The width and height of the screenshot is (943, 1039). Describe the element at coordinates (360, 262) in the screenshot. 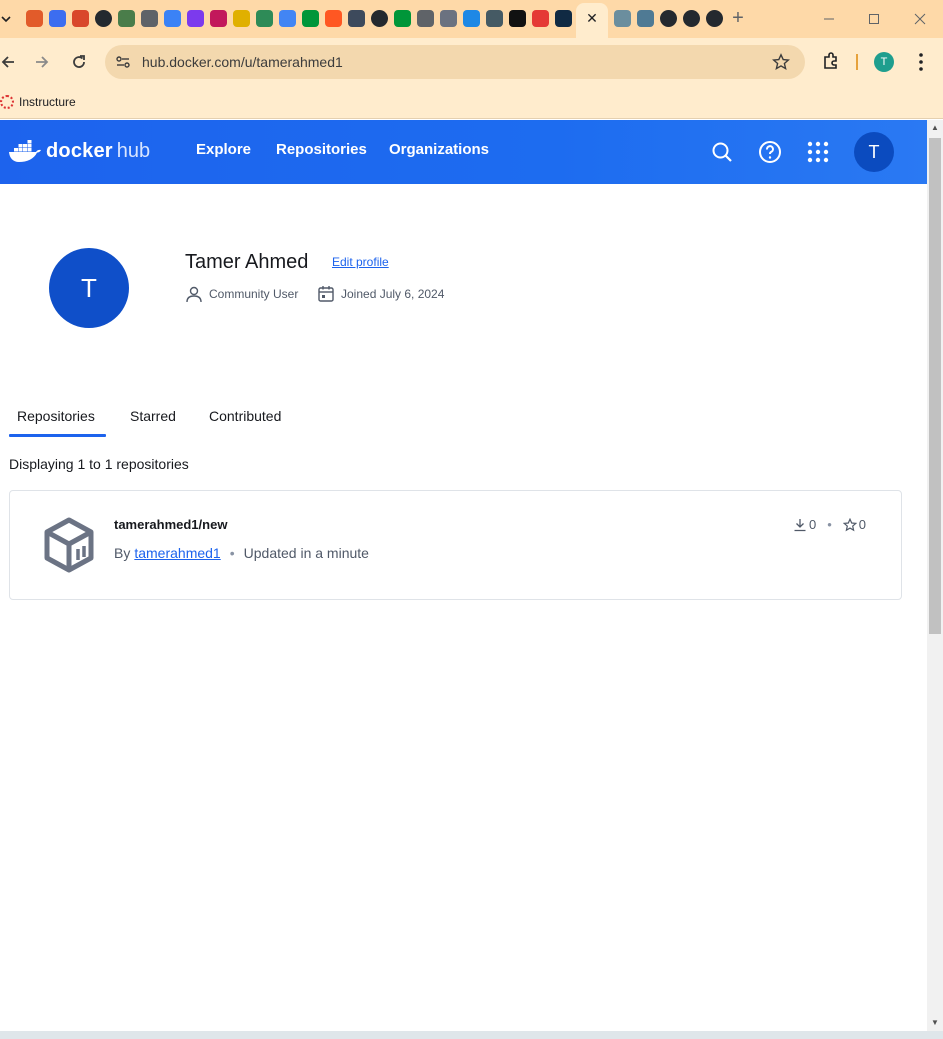

I see `edit-profile-link: Edit profile` at that location.